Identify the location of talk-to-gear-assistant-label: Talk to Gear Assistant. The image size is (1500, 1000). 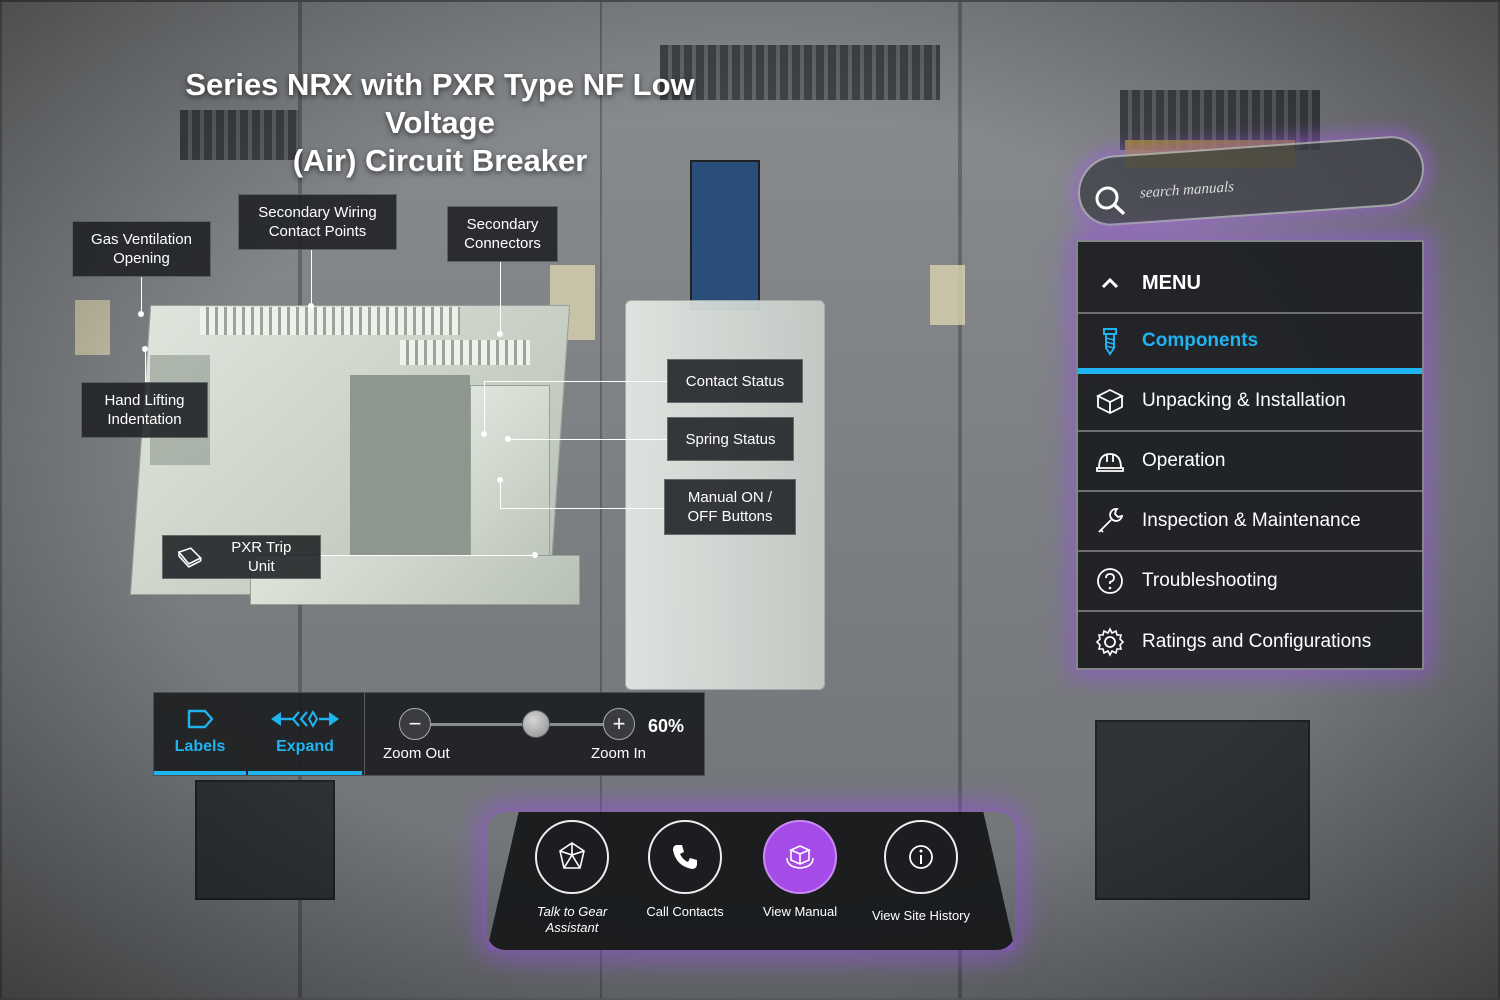
(572, 919).